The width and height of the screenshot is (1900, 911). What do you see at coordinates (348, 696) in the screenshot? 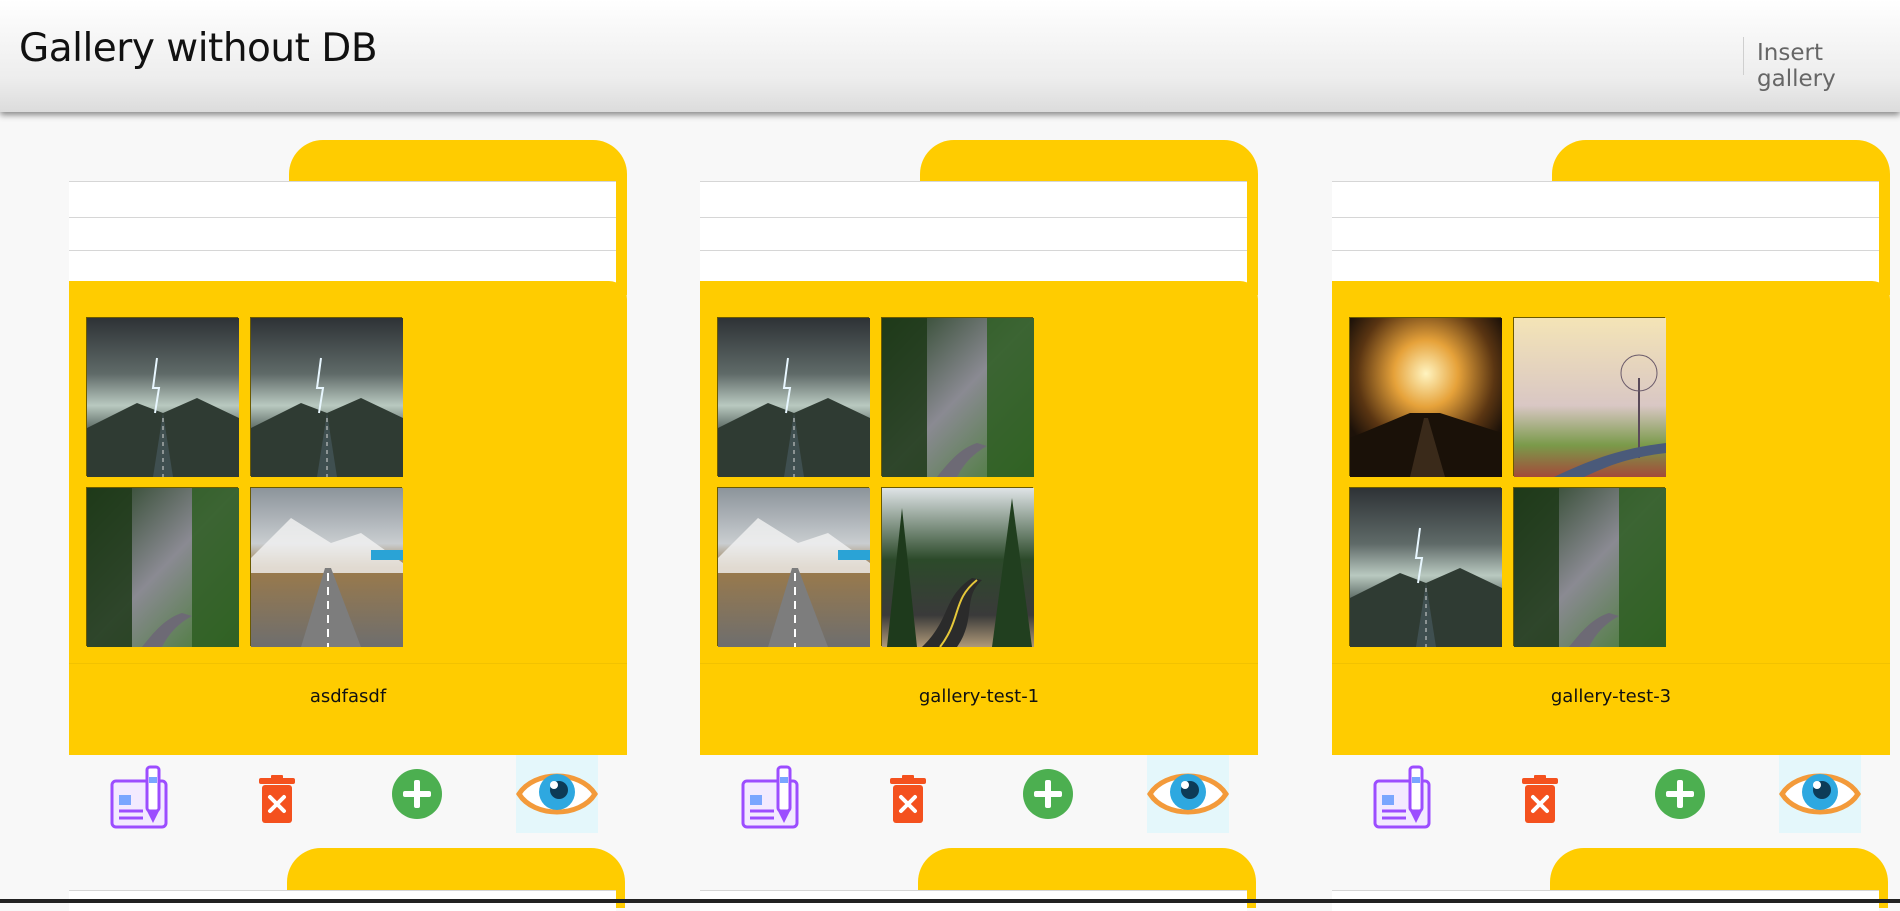
I see `gallery-name: asdfasdf` at bounding box center [348, 696].